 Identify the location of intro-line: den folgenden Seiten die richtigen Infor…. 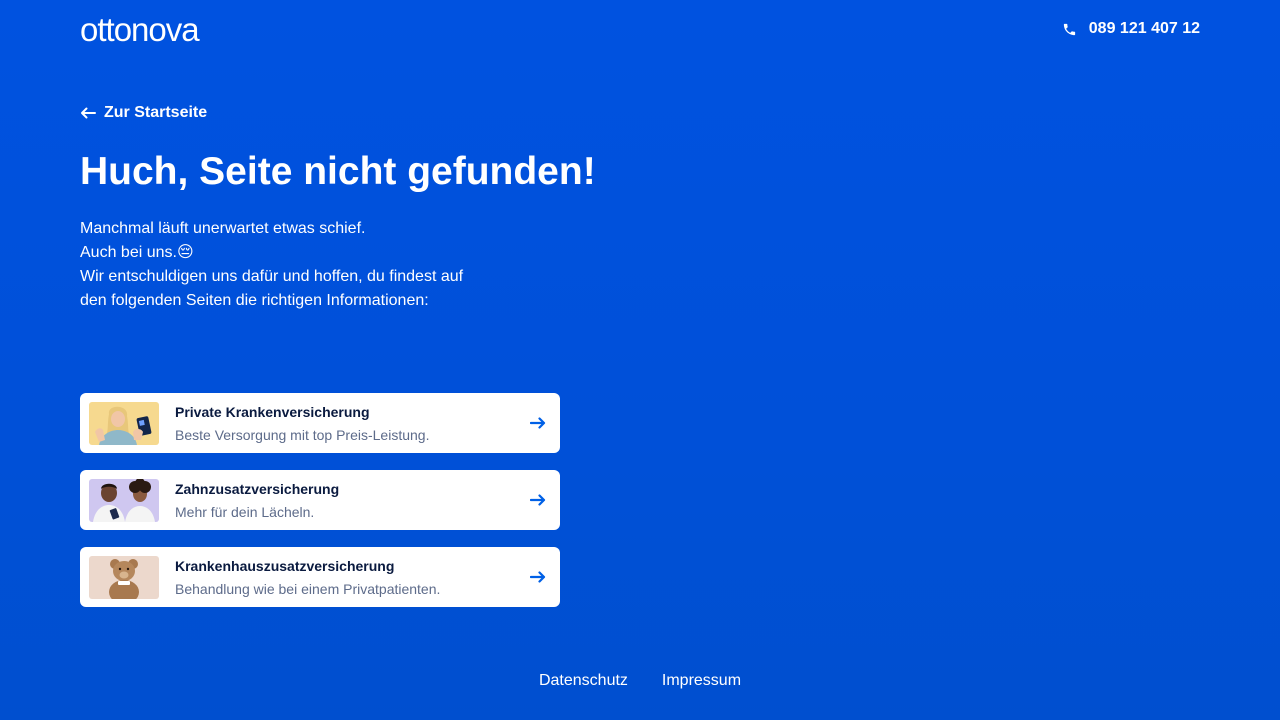
(254, 300).